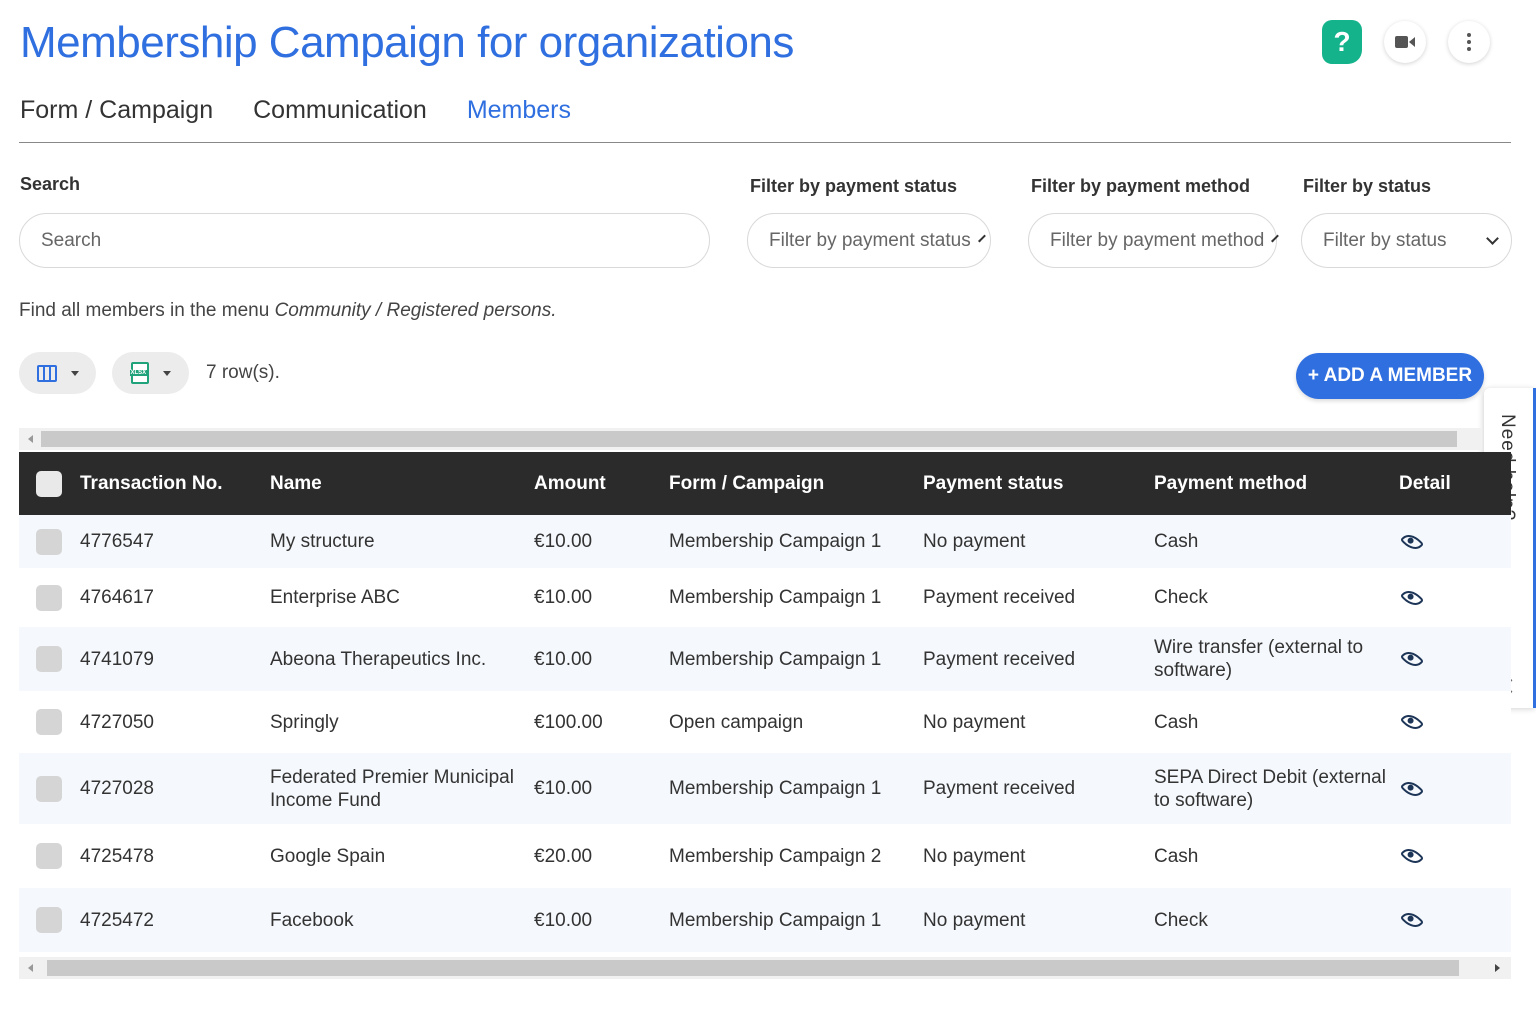 The image size is (1536, 1024). What do you see at coordinates (340, 110) in the screenshot?
I see `tab-communication: Communication` at bounding box center [340, 110].